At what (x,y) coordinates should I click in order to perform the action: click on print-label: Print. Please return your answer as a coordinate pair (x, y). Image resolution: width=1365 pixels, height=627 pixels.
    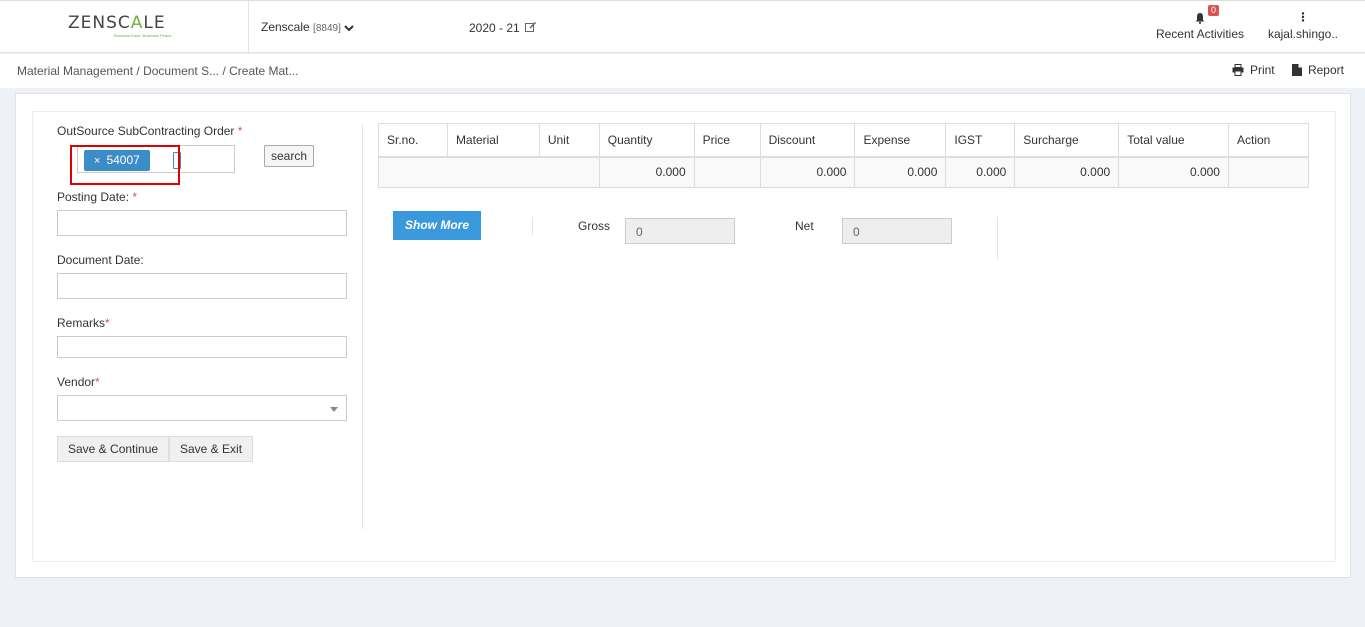
    Looking at the image, I should click on (1262, 70).